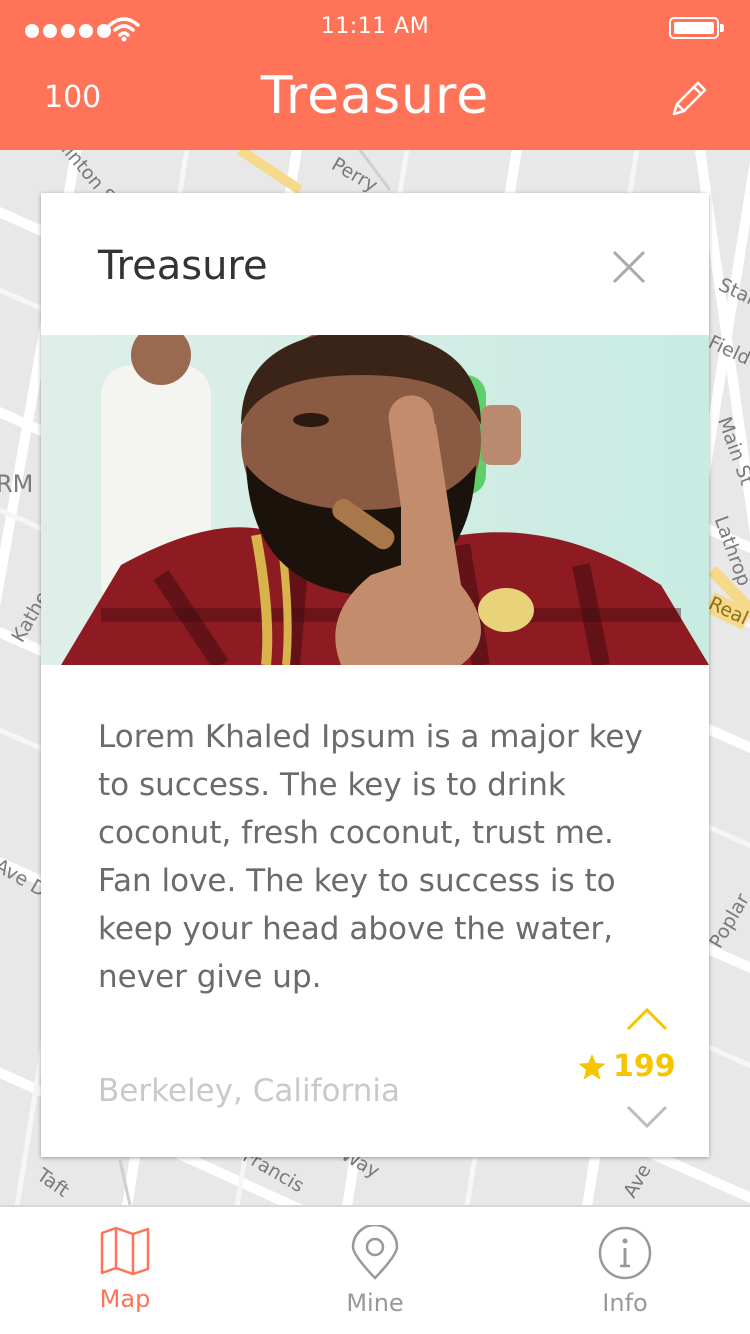 The height and width of the screenshot is (1334, 750). What do you see at coordinates (375, 1252) in the screenshot?
I see `location-pin-icon` at bounding box center [375, 1252].